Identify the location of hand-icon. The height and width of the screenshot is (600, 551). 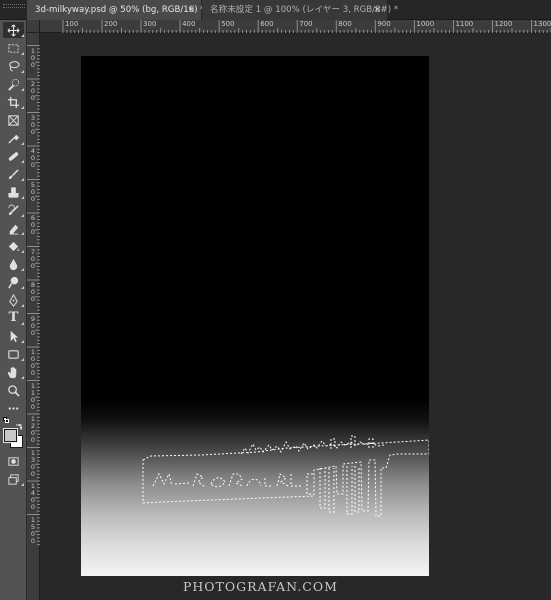
(13, 372).